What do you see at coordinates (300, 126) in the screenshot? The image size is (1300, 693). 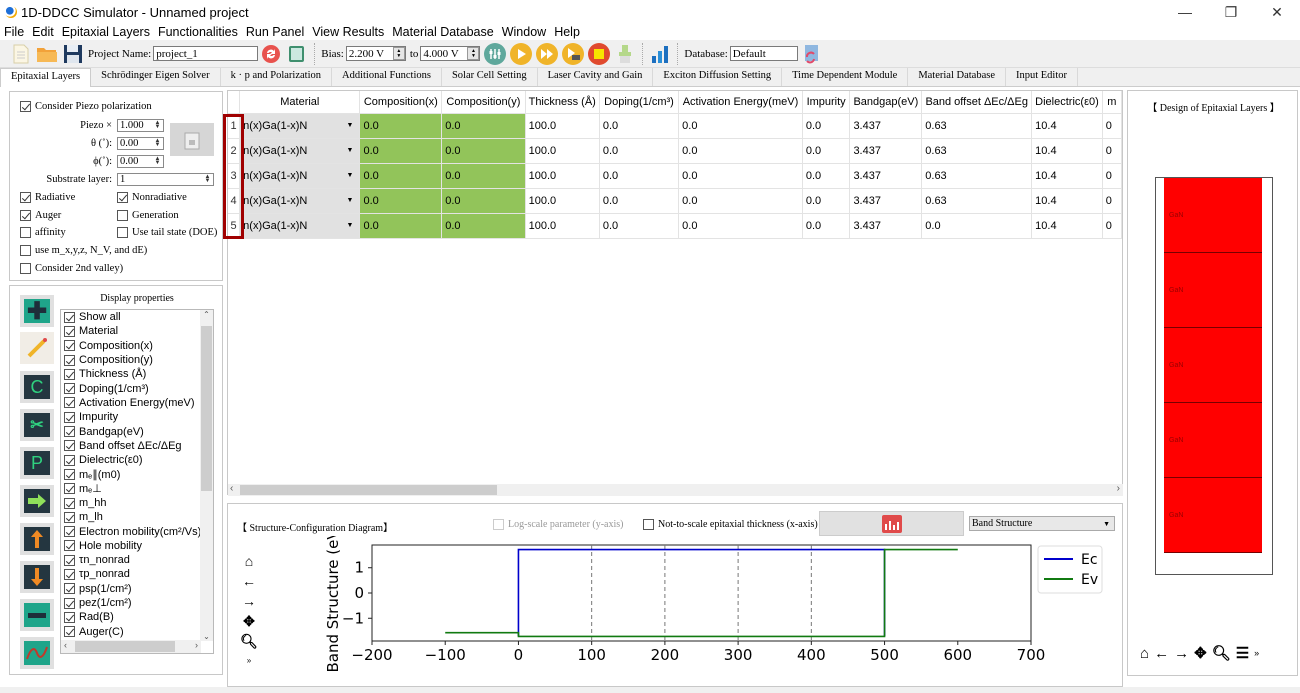 I see `material-select: n(x)Ga(1-x)N ▼` at bounding box center [300, 126].